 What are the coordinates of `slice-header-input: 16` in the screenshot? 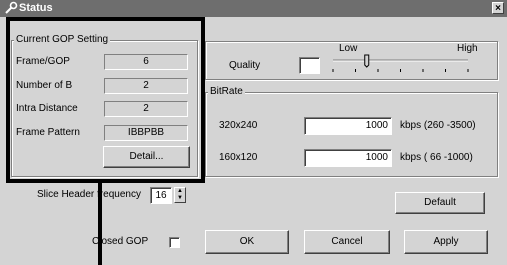 It's located at (161, 195).